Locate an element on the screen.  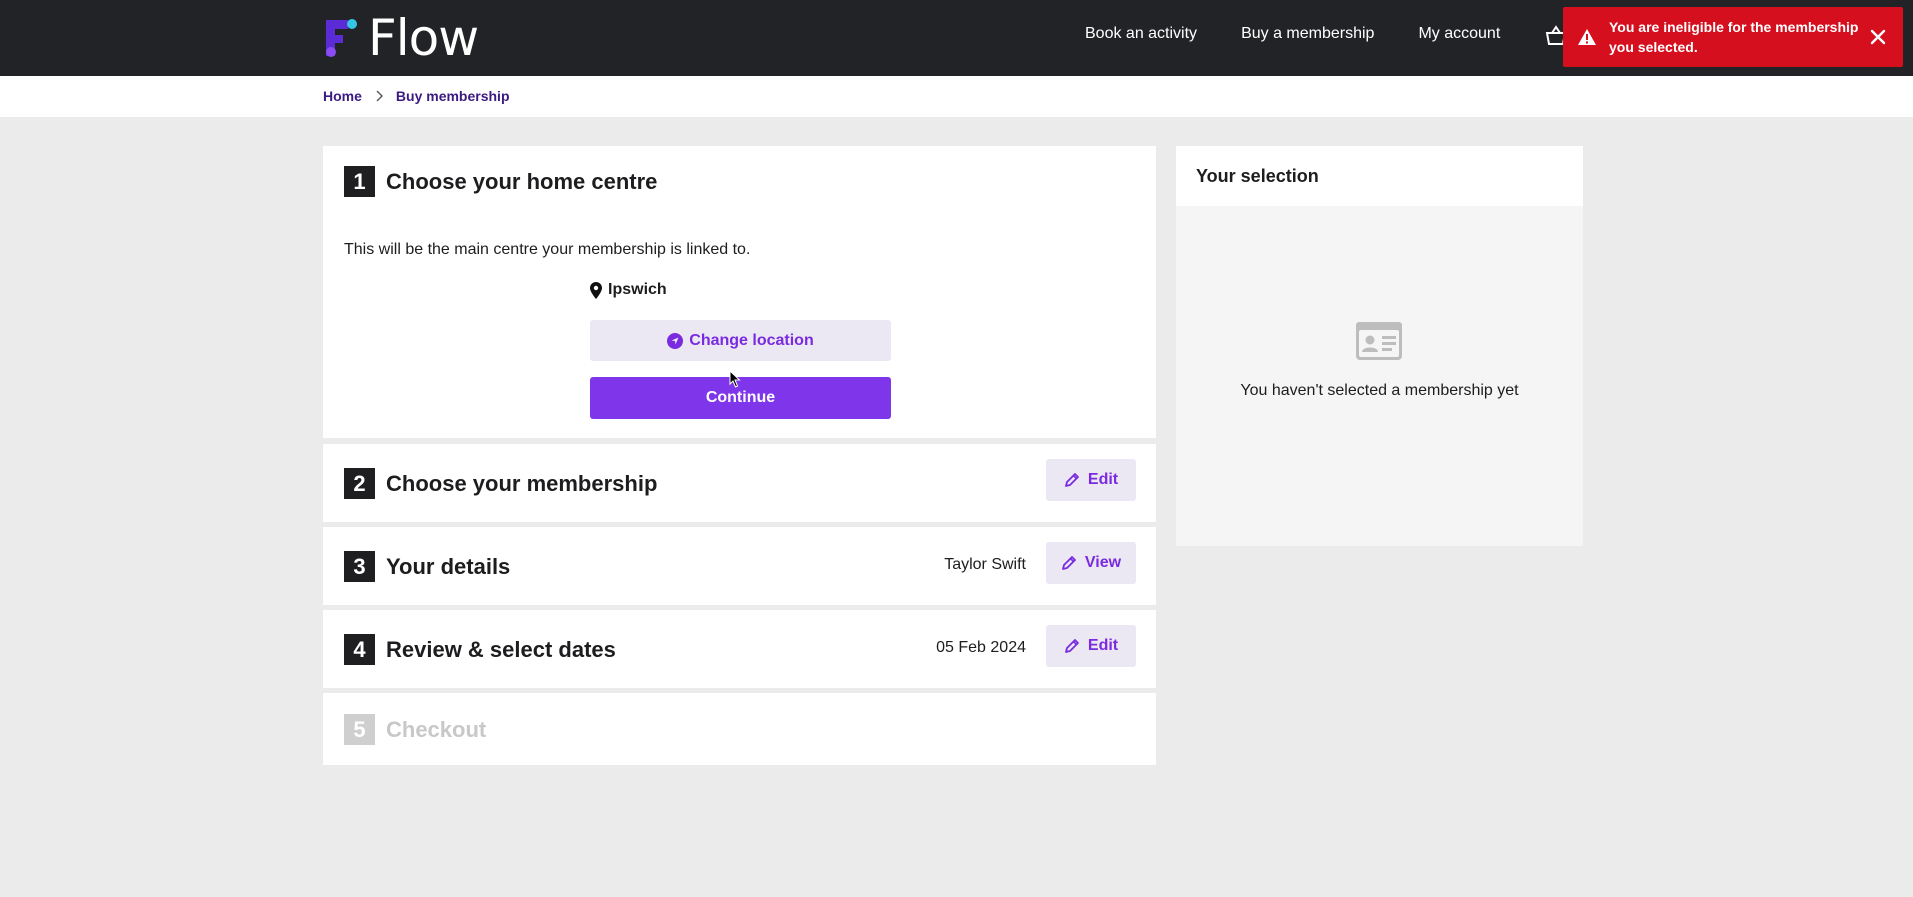
nav-my-account: My account is located at coordinates (1459, 34).